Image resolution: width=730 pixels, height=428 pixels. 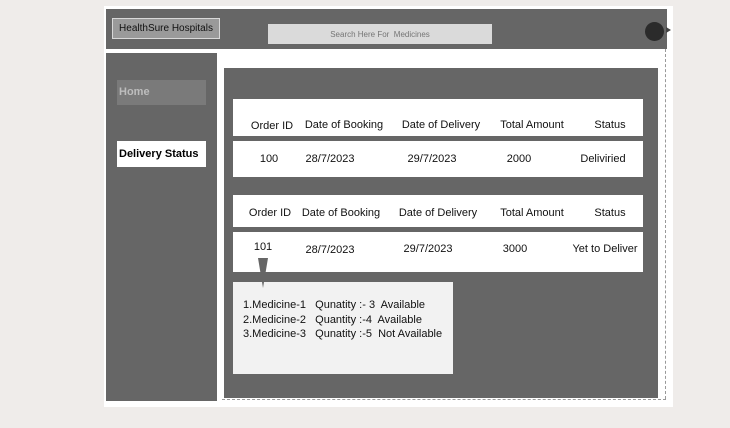 What do you see at coordinates (332, 319) in the screenshot?
I see `list-item: 2.Medicine-2 Quantity :-4 Available` at bounding box center [332, 319].